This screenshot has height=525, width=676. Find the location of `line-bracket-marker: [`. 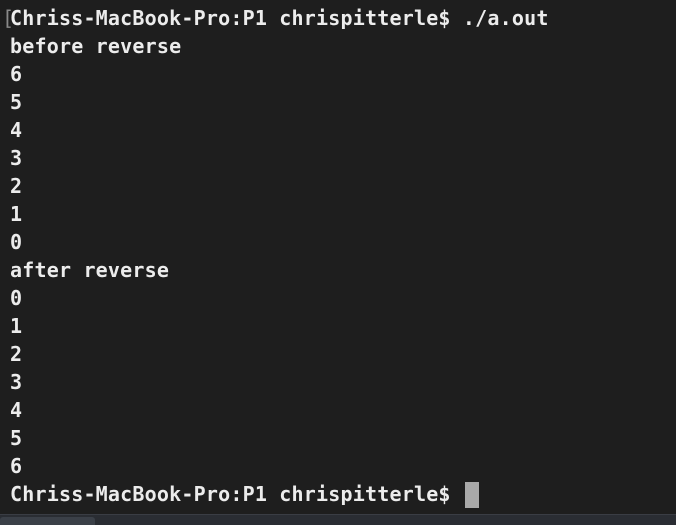

line-bracket-marker: [ is located at coordinates (8, 18).